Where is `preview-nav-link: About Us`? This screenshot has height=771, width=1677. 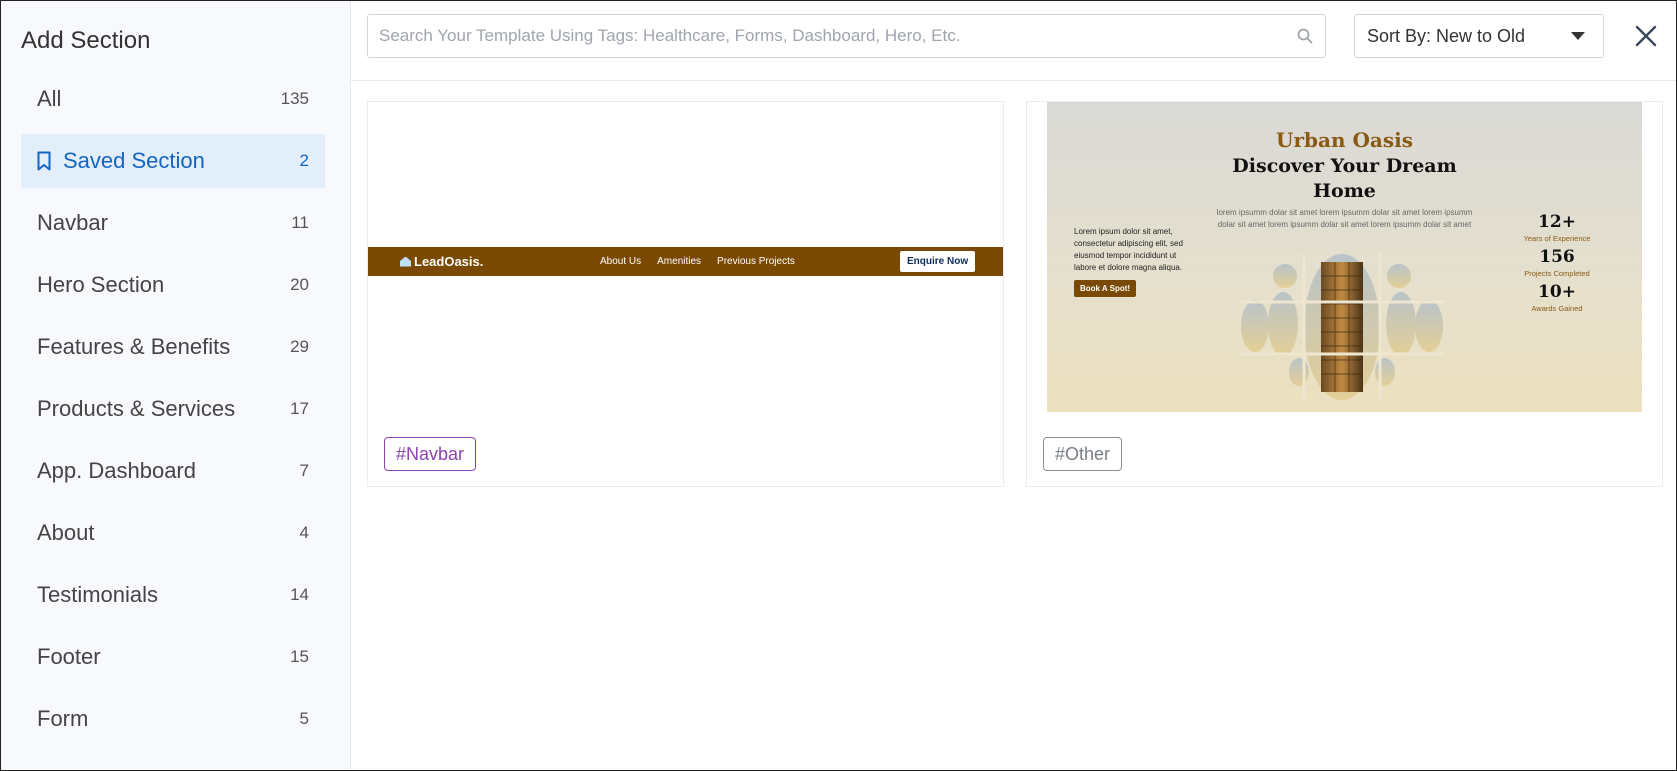
preview-nav-link: About Us is located at coordinates (621, 261).